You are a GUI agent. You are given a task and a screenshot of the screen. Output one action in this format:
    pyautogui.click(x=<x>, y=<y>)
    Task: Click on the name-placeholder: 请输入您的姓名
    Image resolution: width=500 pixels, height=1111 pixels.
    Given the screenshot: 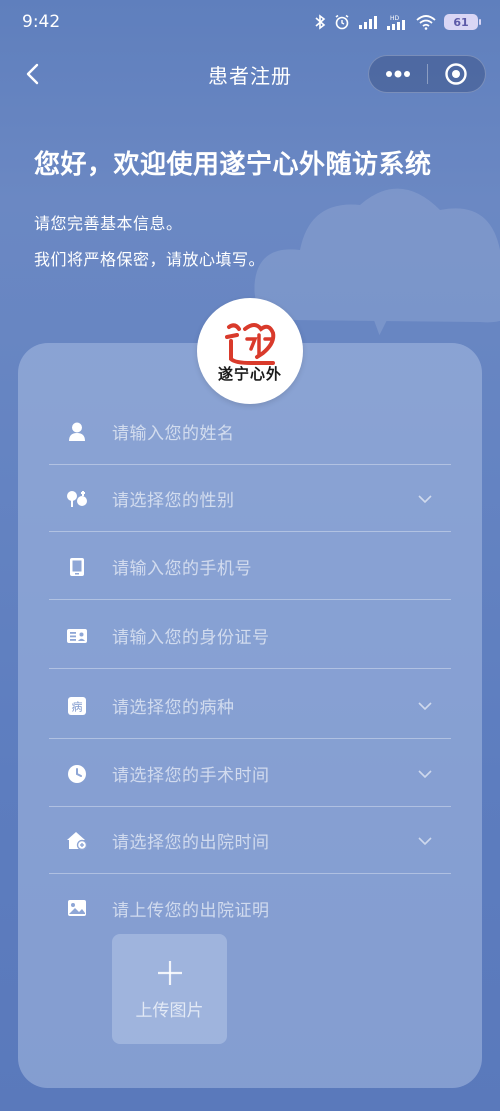 What is the action you would take?
    pyautogui.click(x=173, y=434)
    